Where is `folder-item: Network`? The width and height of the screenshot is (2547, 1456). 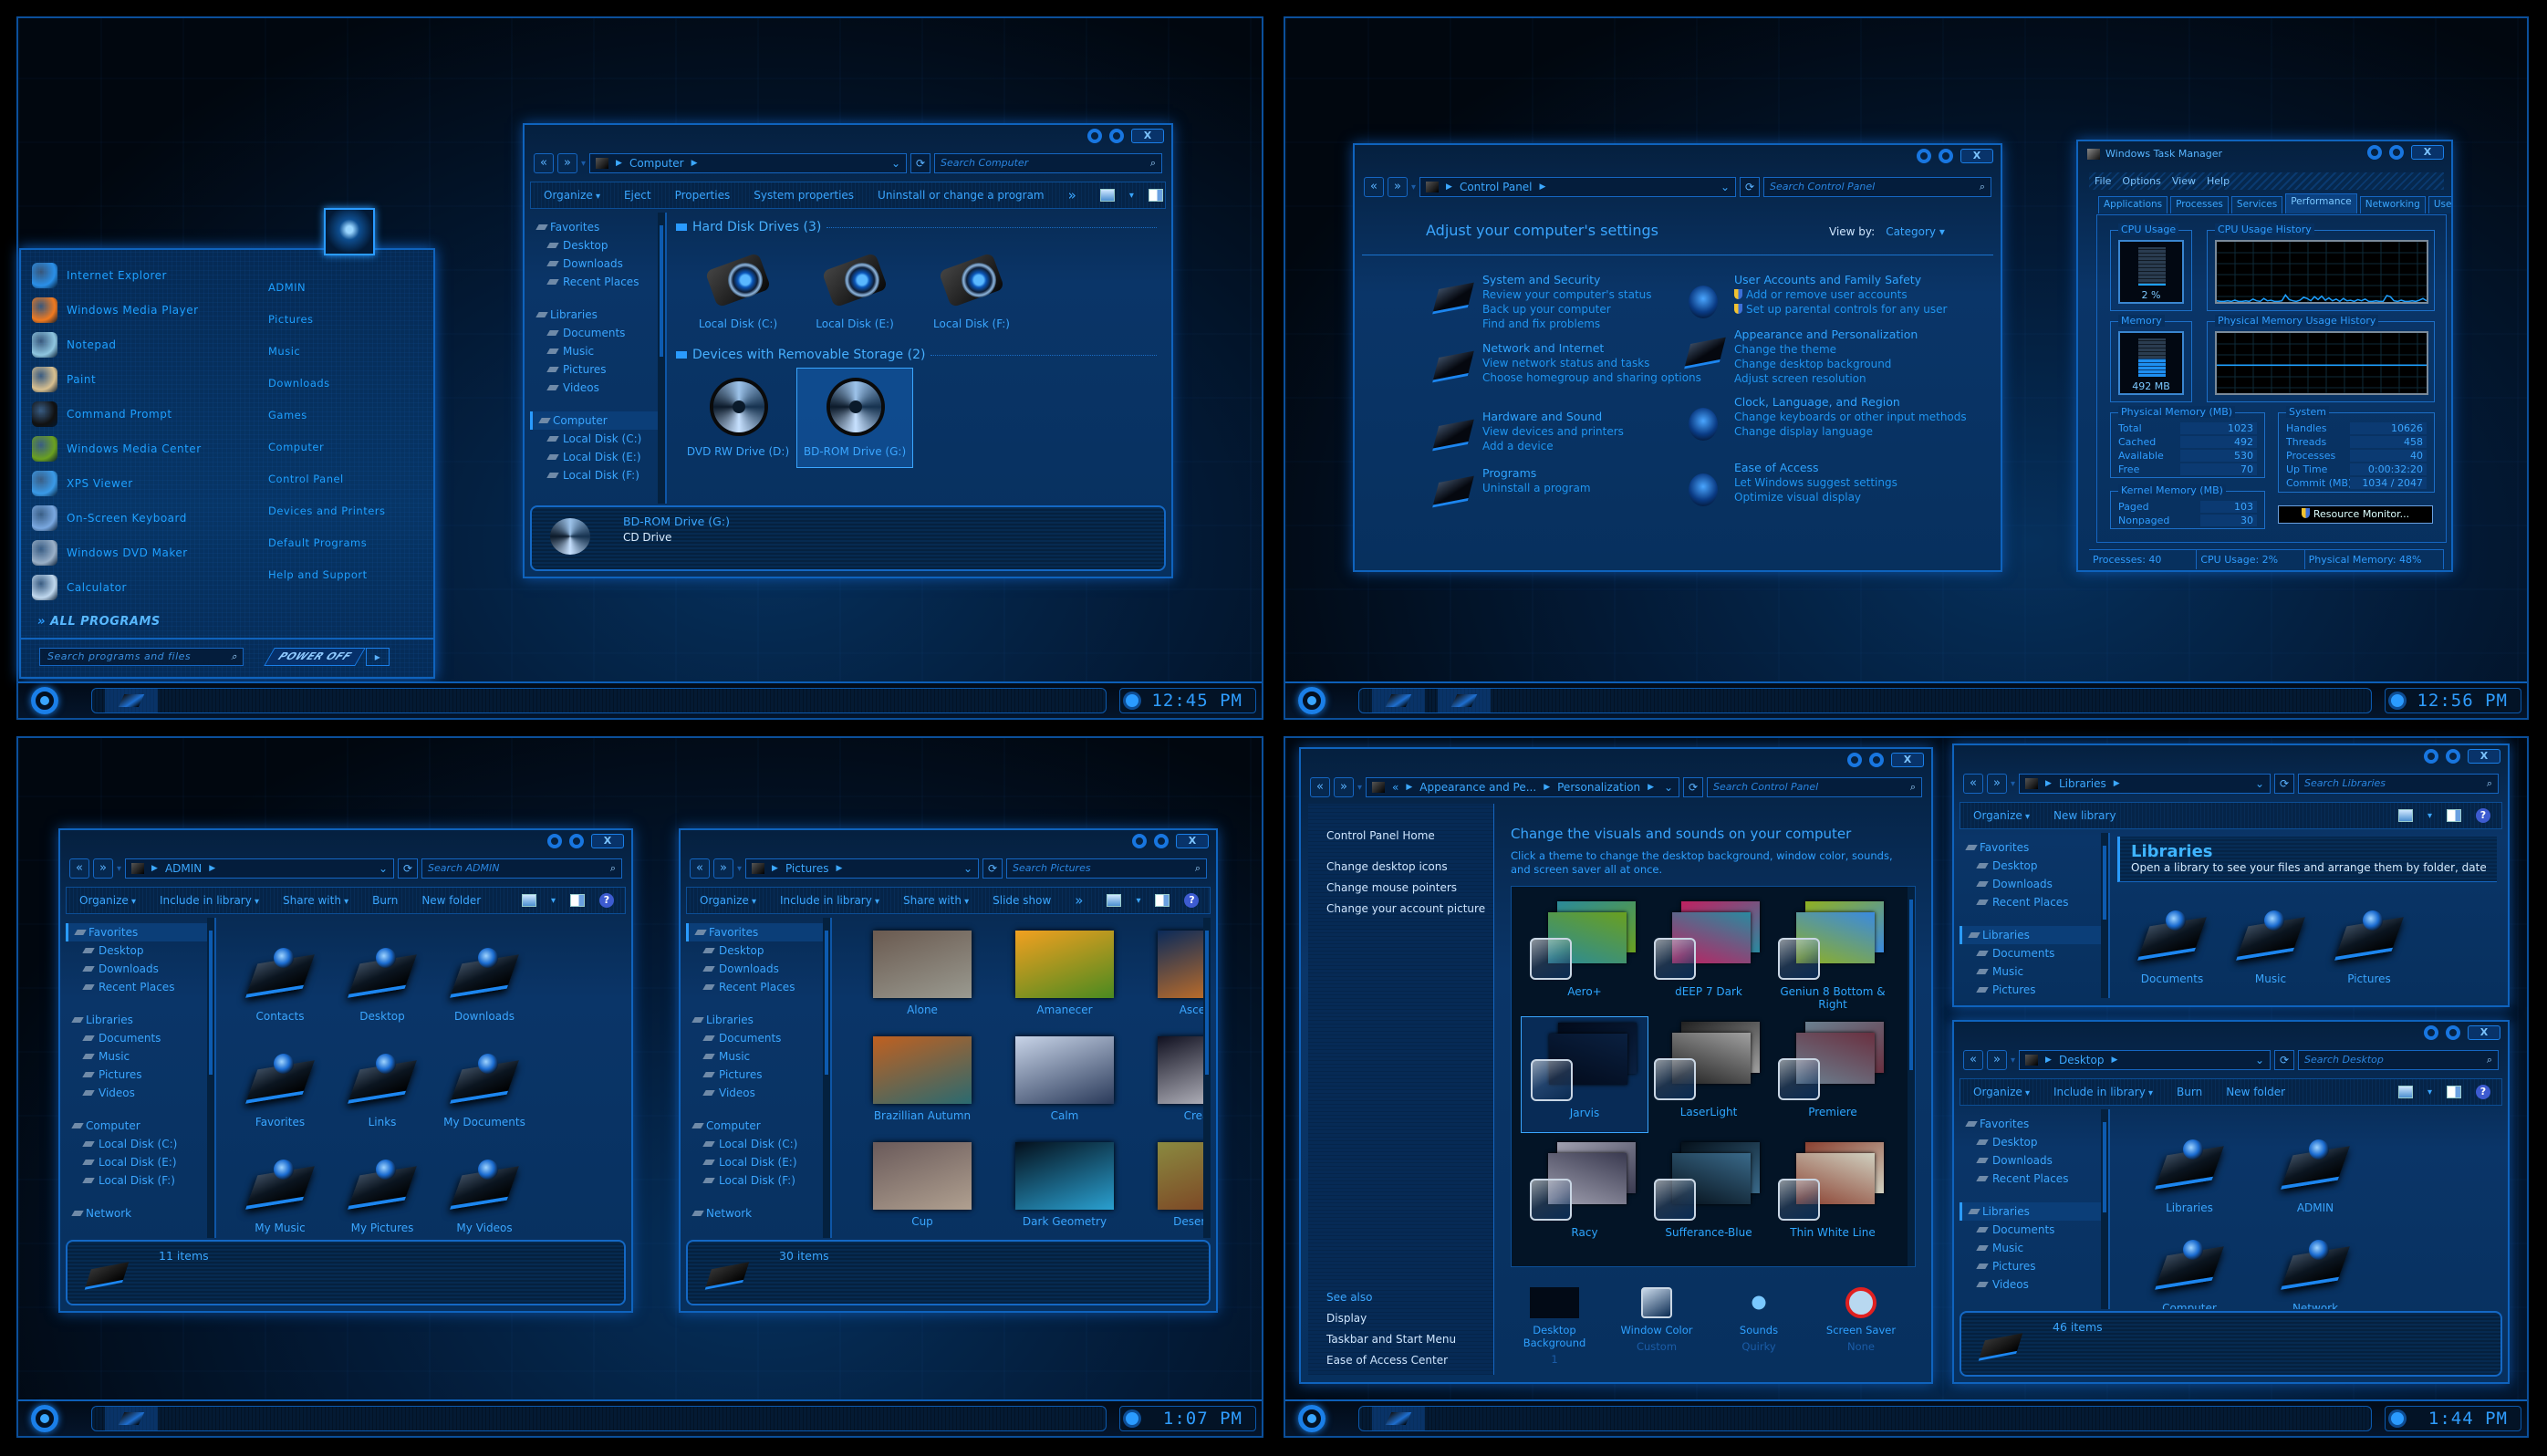 folder-item: Network is located at coordinates (2315, 1266).